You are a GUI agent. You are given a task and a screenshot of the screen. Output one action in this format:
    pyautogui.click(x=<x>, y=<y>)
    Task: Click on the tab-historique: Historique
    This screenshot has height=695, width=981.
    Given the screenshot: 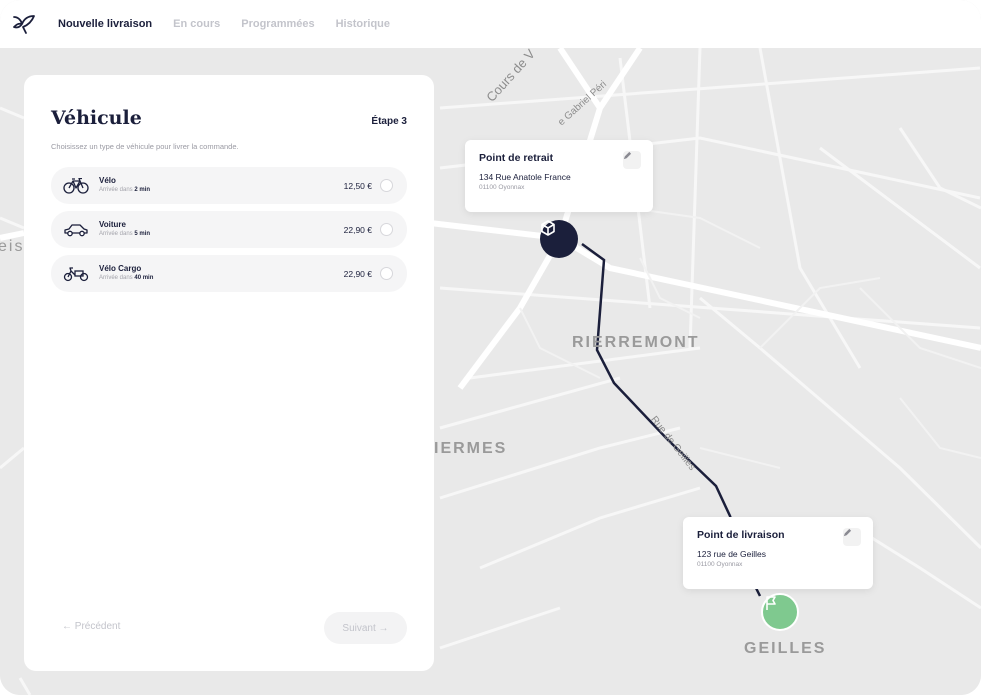 What is the action you would take?
    pyautogui.click(x=363, y=24)
    